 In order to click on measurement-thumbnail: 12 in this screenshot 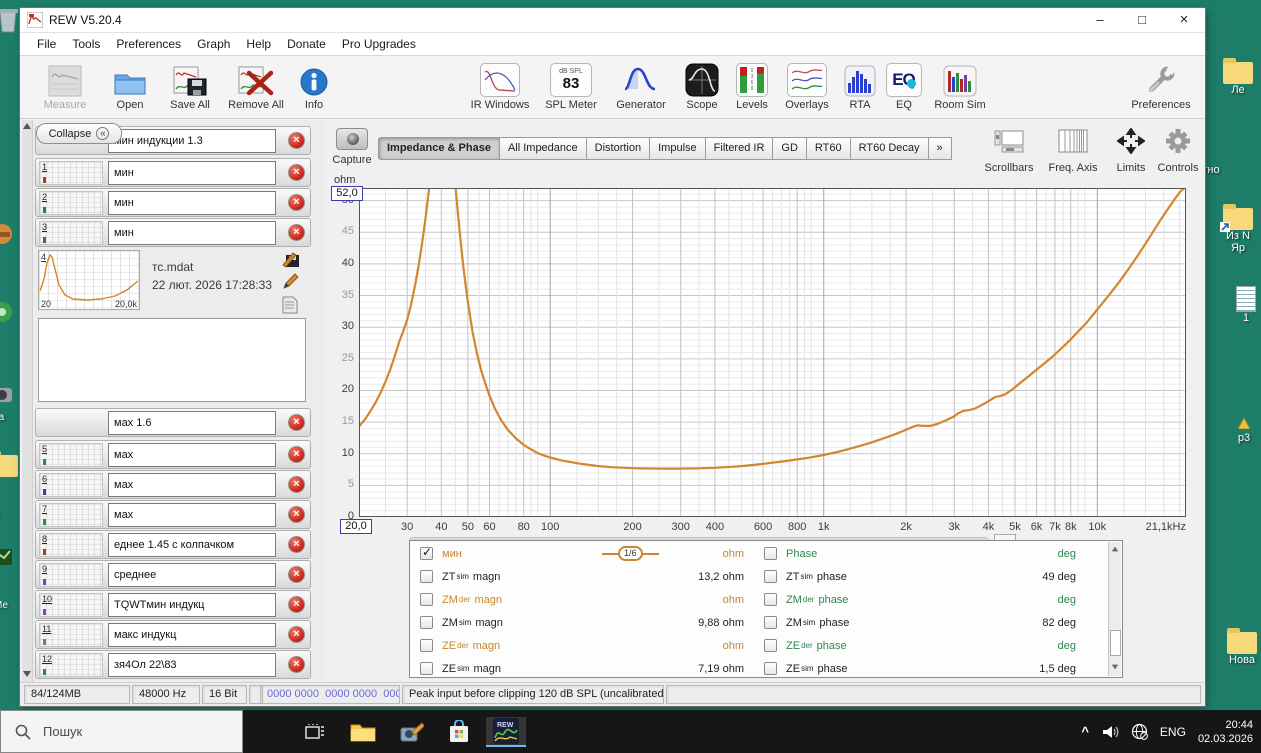, I will do `click(71, 665)`.